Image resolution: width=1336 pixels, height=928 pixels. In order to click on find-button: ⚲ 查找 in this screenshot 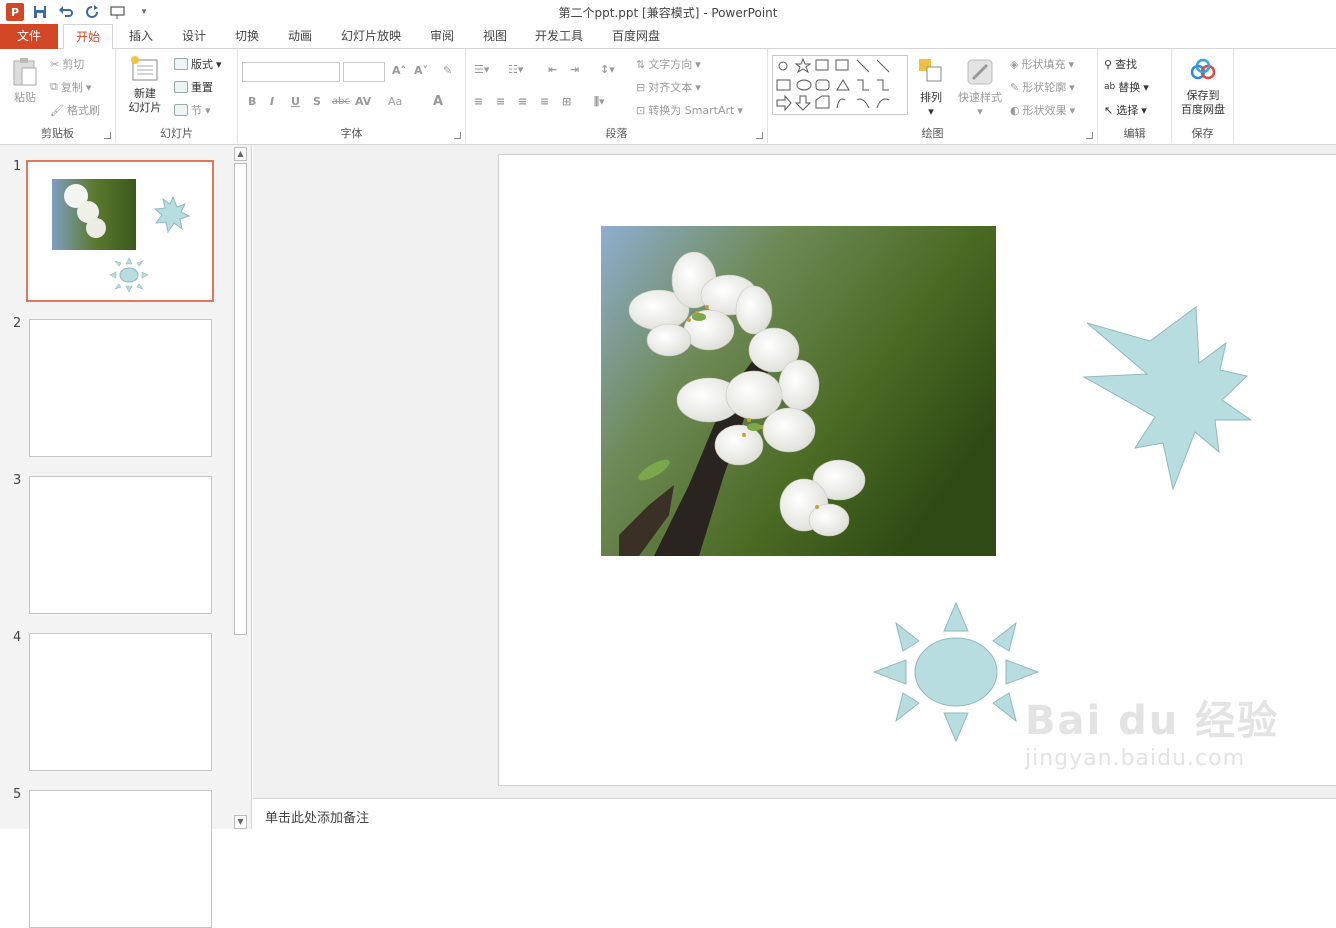, I will do `click(1120, 64)`.